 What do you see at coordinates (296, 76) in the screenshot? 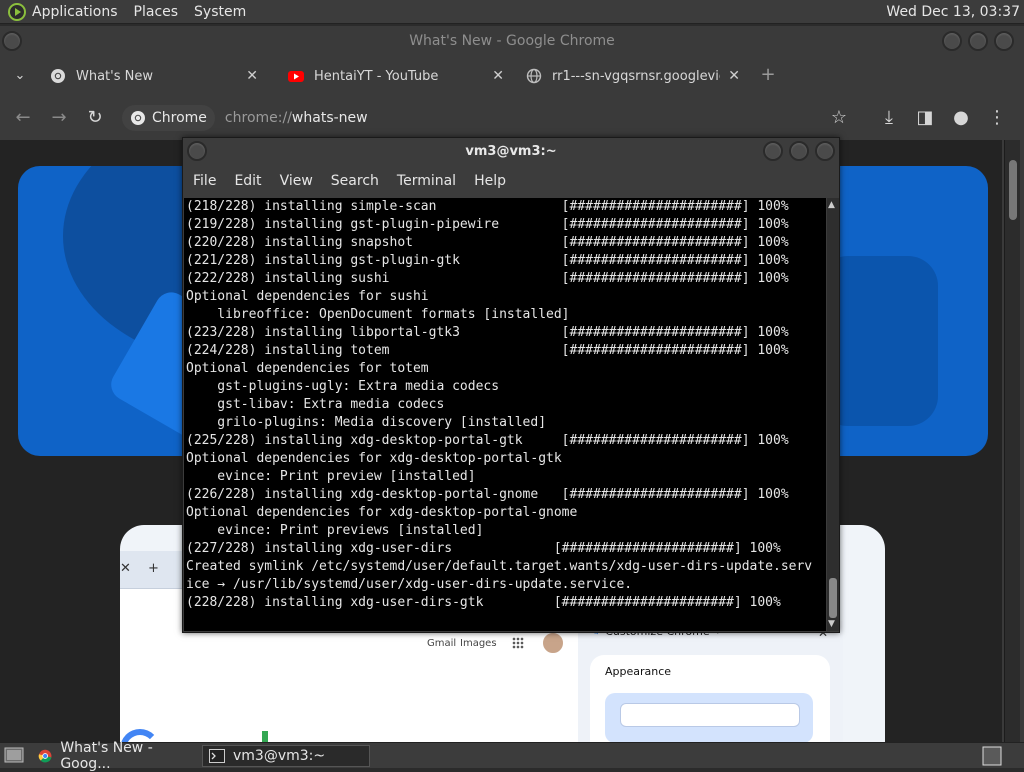
I see `youtube-icon` at bounding box center [296, 76].